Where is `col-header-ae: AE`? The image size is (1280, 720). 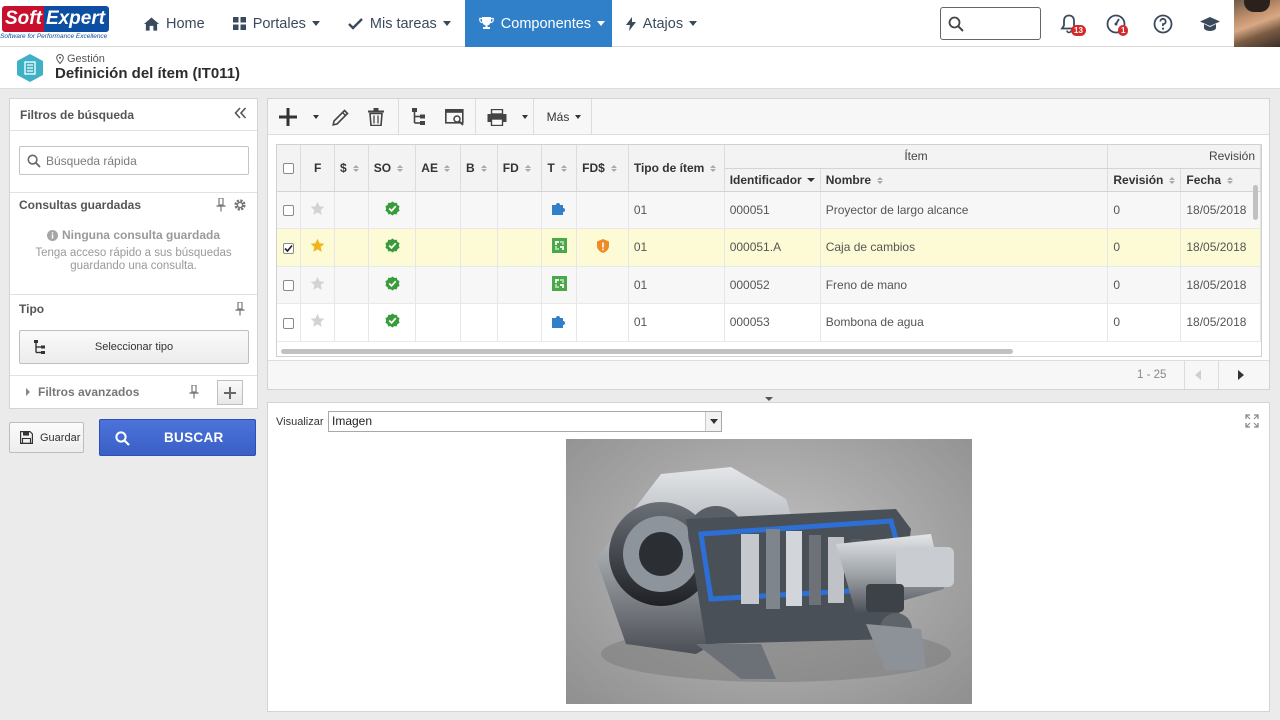 col-header-ae: AE is located at coordinates (438, 168).